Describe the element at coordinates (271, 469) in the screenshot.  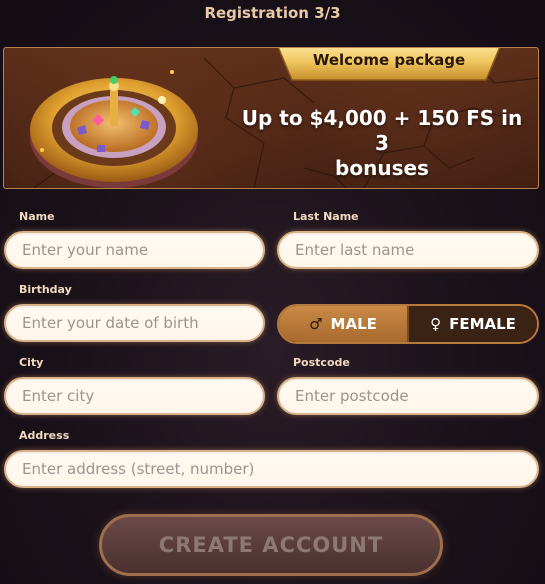
I see `address-input` at that location.